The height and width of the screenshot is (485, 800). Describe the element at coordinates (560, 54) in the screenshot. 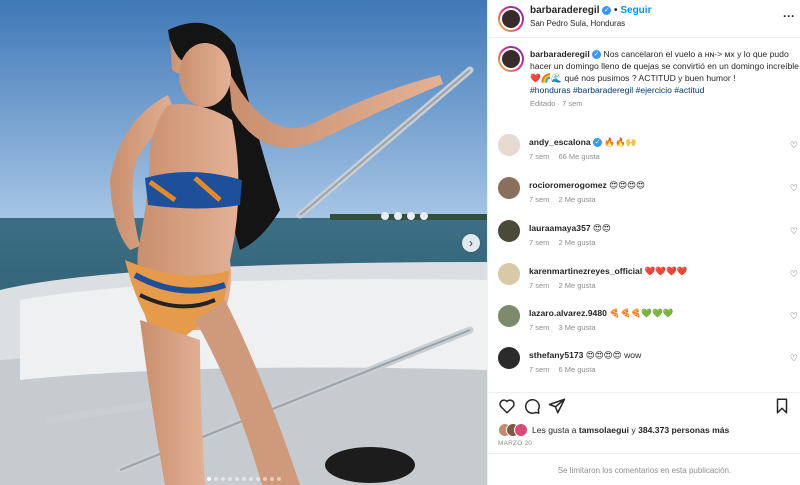

I see `caption-username: barbaraderegil` at that location.